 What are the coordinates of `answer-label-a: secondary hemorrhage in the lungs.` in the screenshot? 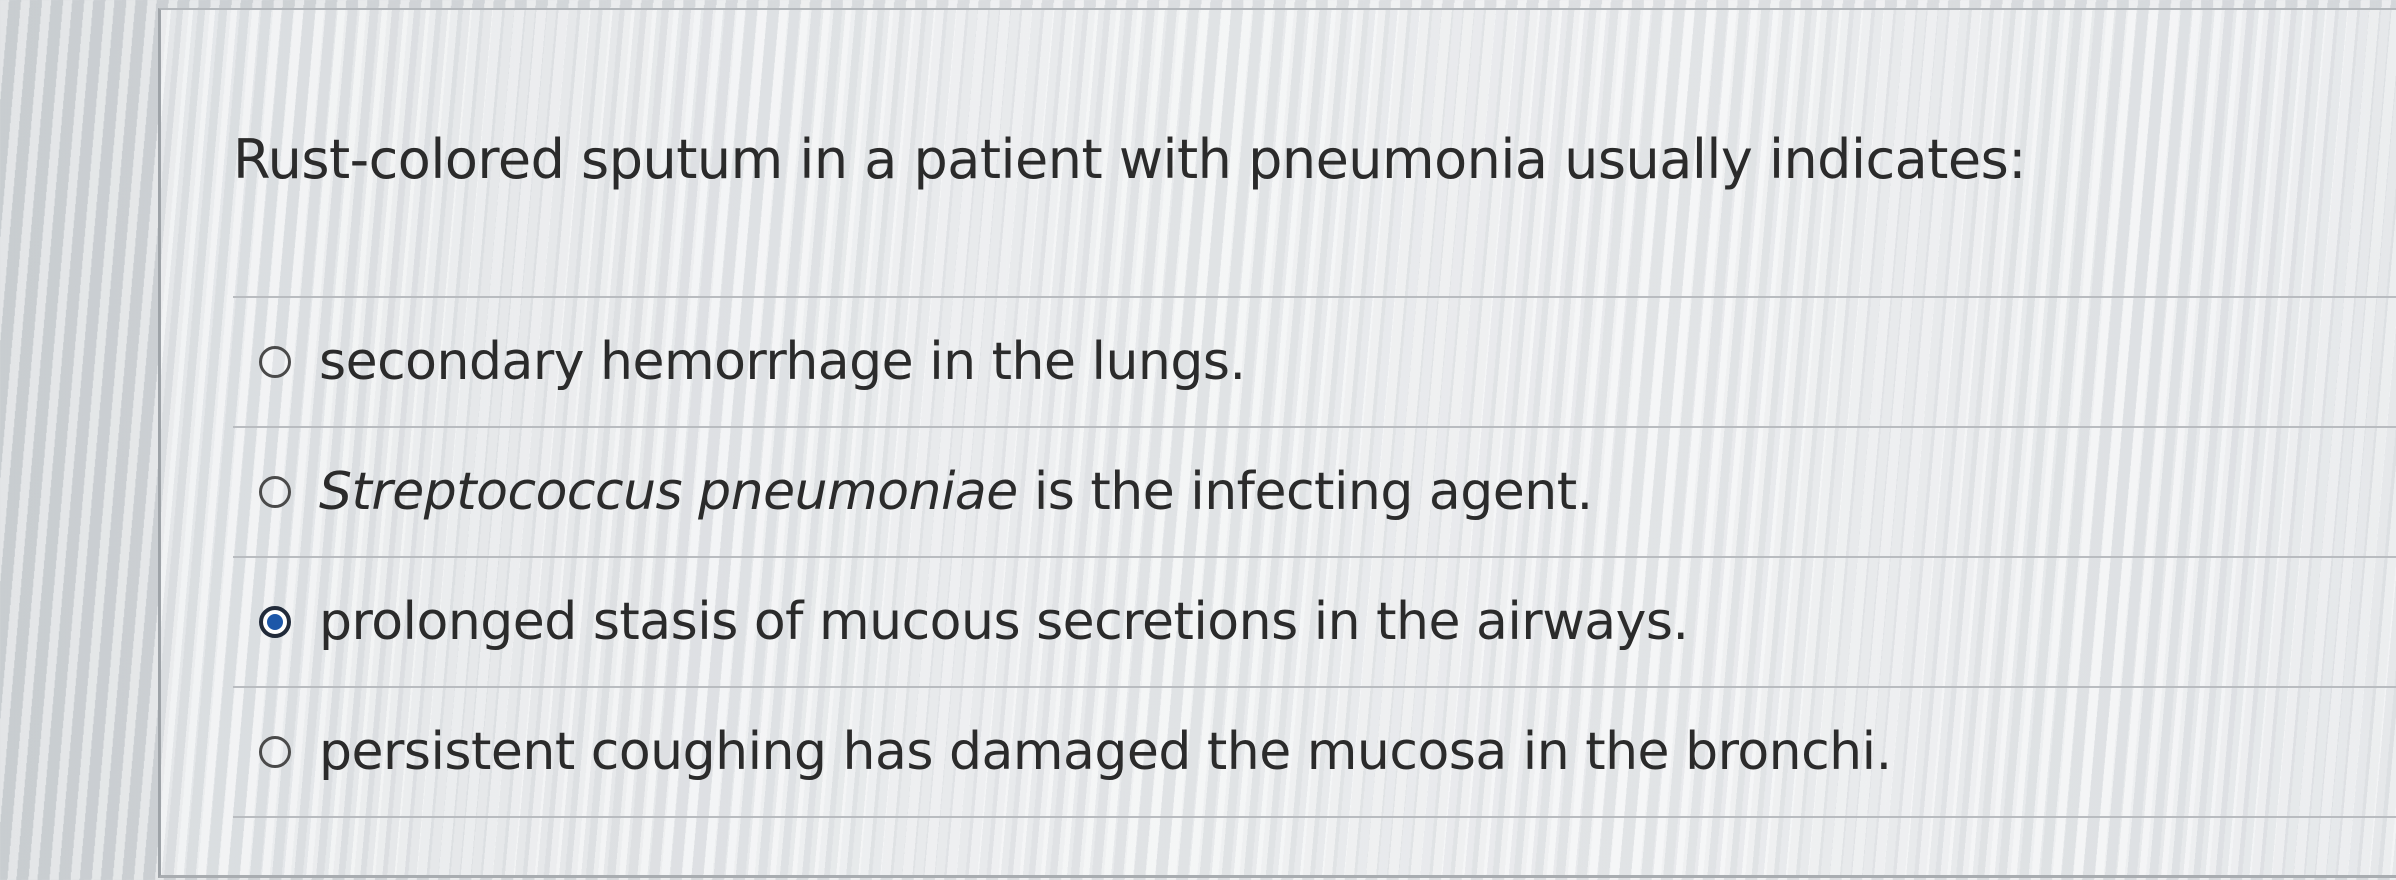 It's located at (782, 362).